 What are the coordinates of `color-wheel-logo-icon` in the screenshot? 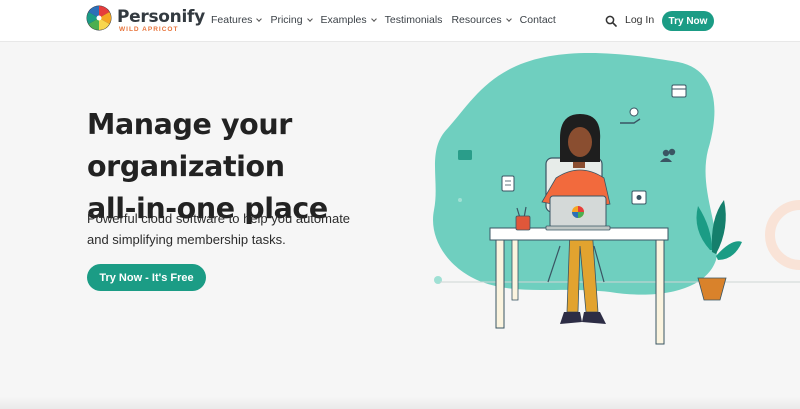 It's located at (99, 18).